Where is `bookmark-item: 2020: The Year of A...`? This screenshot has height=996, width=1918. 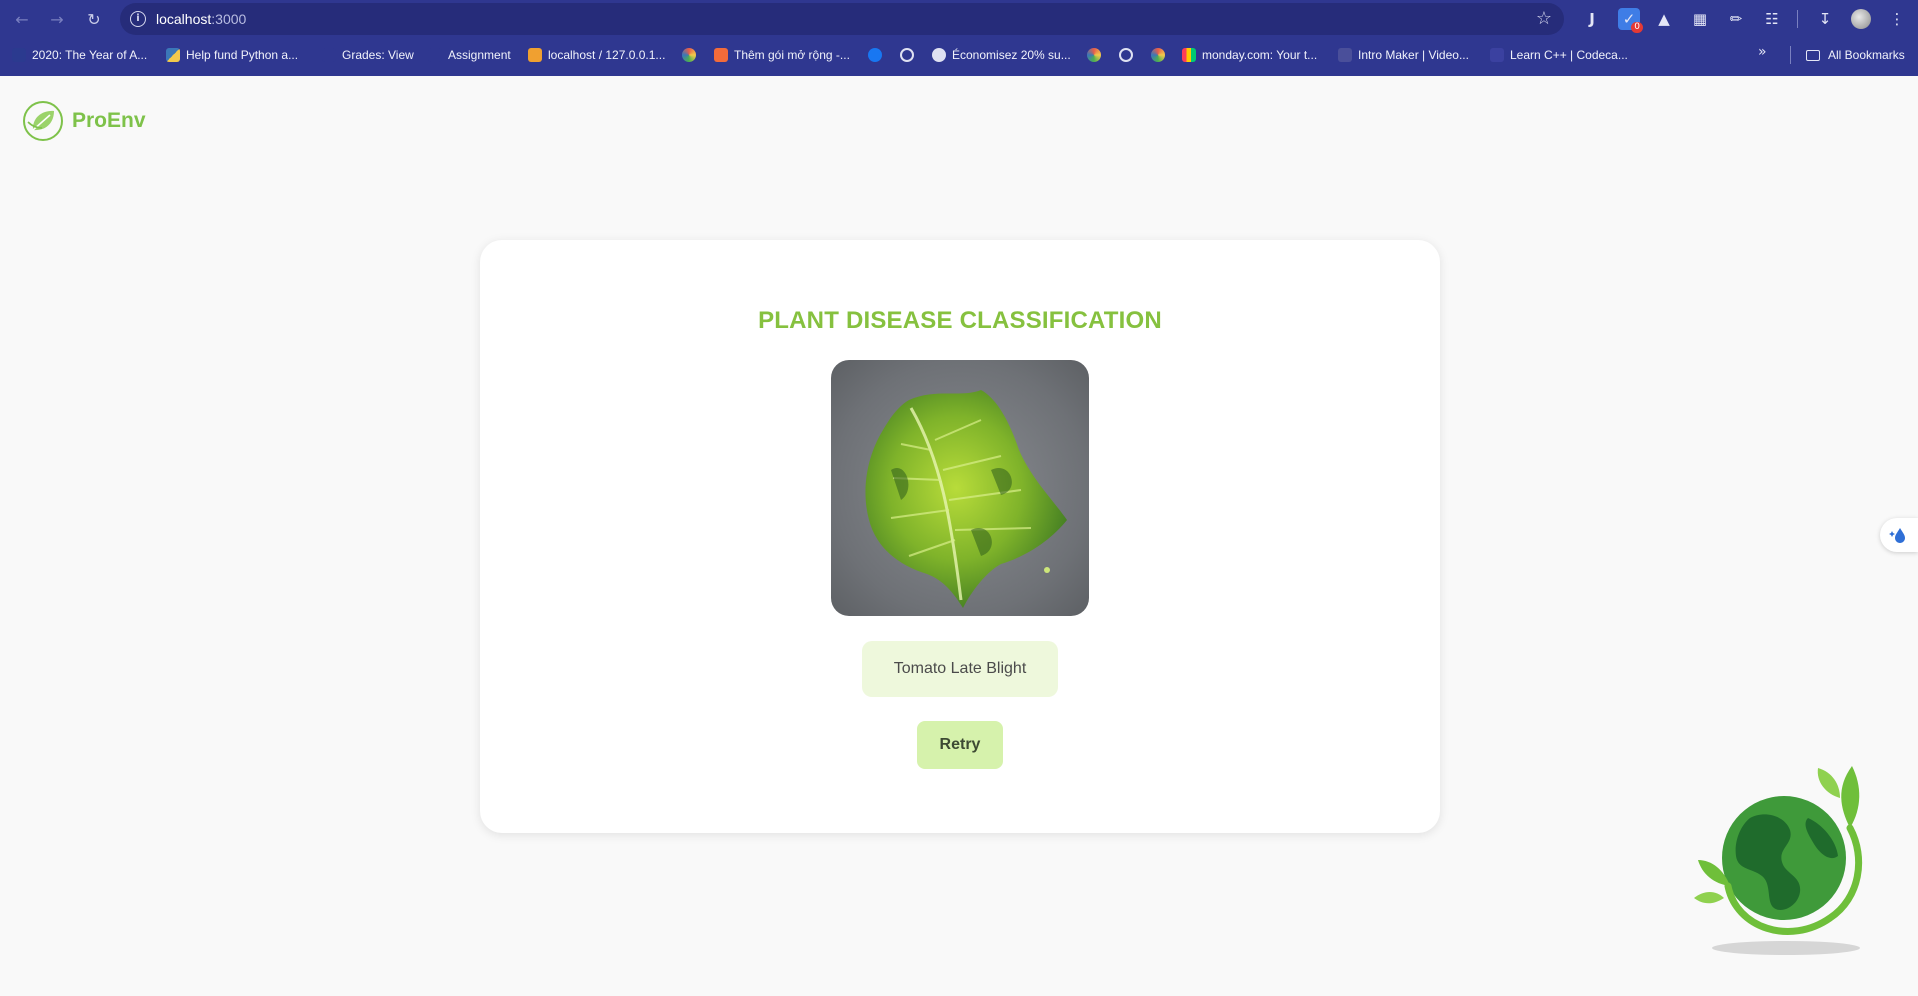 bookmark-item: 2020: The Year of A... is located at coordinates (79, 55).